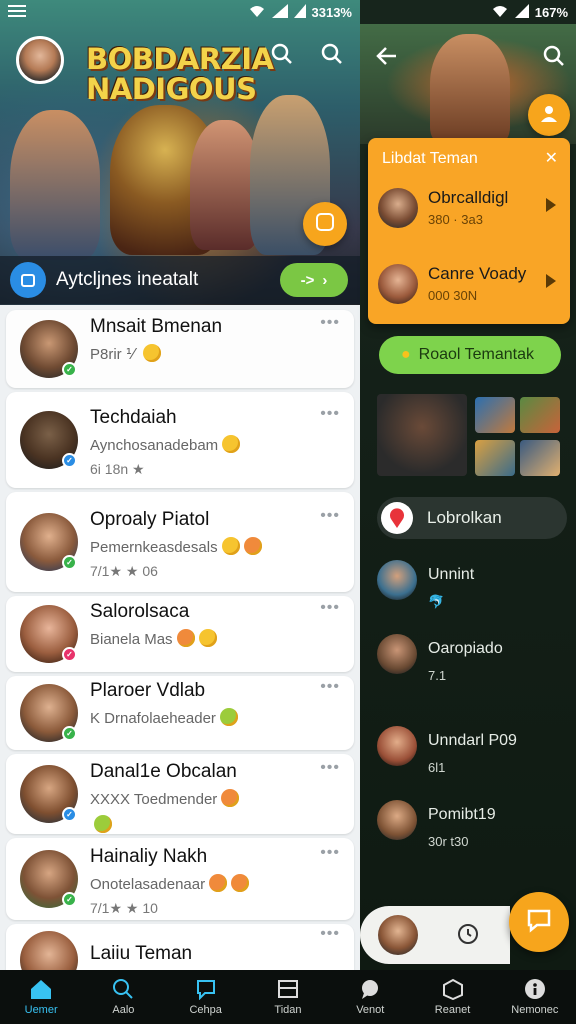 The width and height of the screenshot is (576, 1024). I want to click on friends-card-title: Libdat Teman, so click(430, 158).